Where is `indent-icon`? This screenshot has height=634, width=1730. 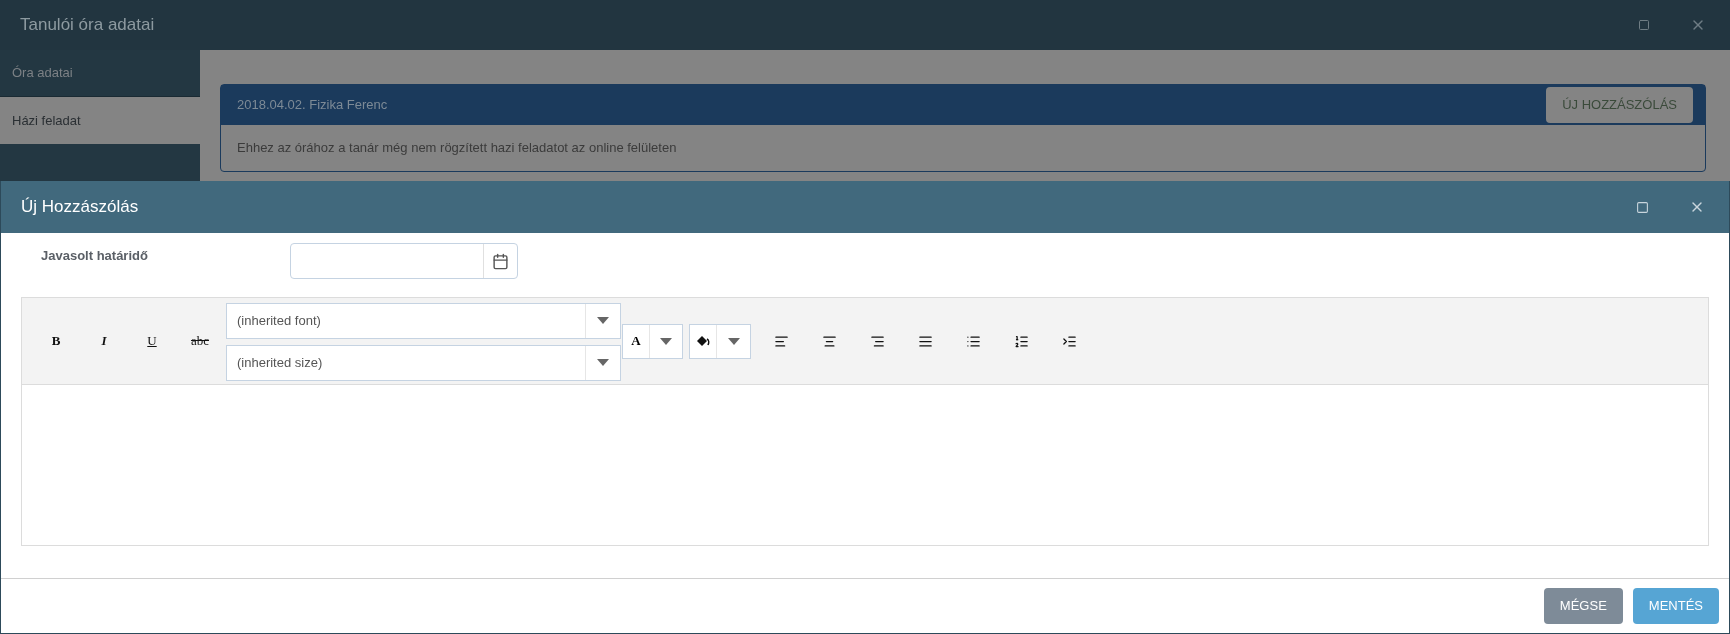
indent-icon is located at coordinates (1069, 341).